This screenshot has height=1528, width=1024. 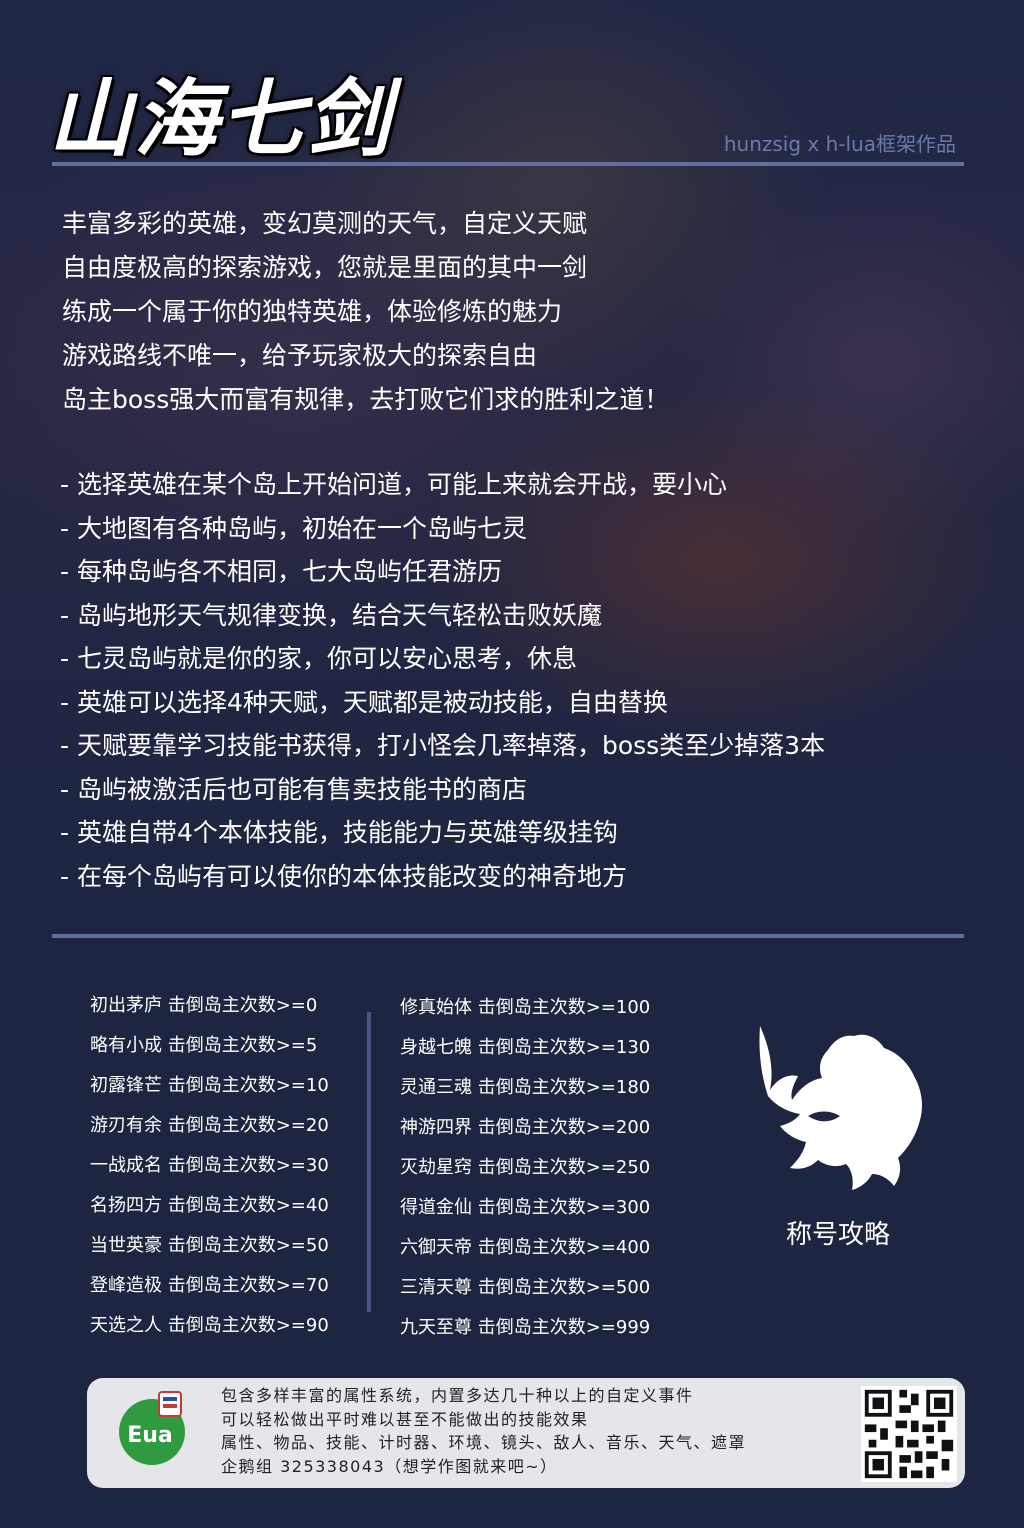 What do you see at coordinates (525, 1327) in the screenshot?
I see `title-rank-item: 九天至尊 击倒岛主次数>=999` at bounding box center [525, 1327].